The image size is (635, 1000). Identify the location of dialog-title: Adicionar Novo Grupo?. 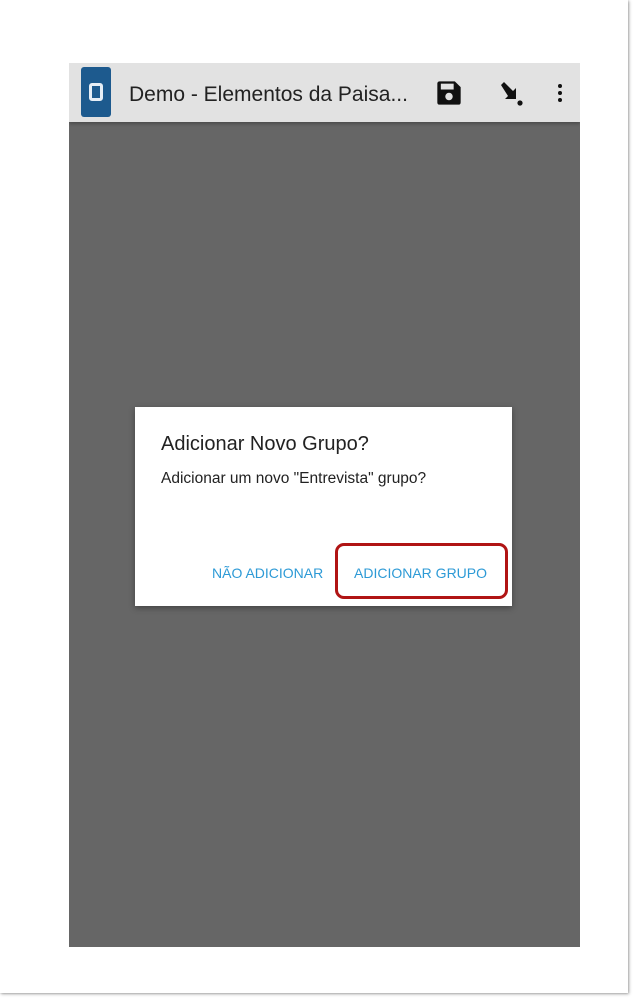
(265, 444).